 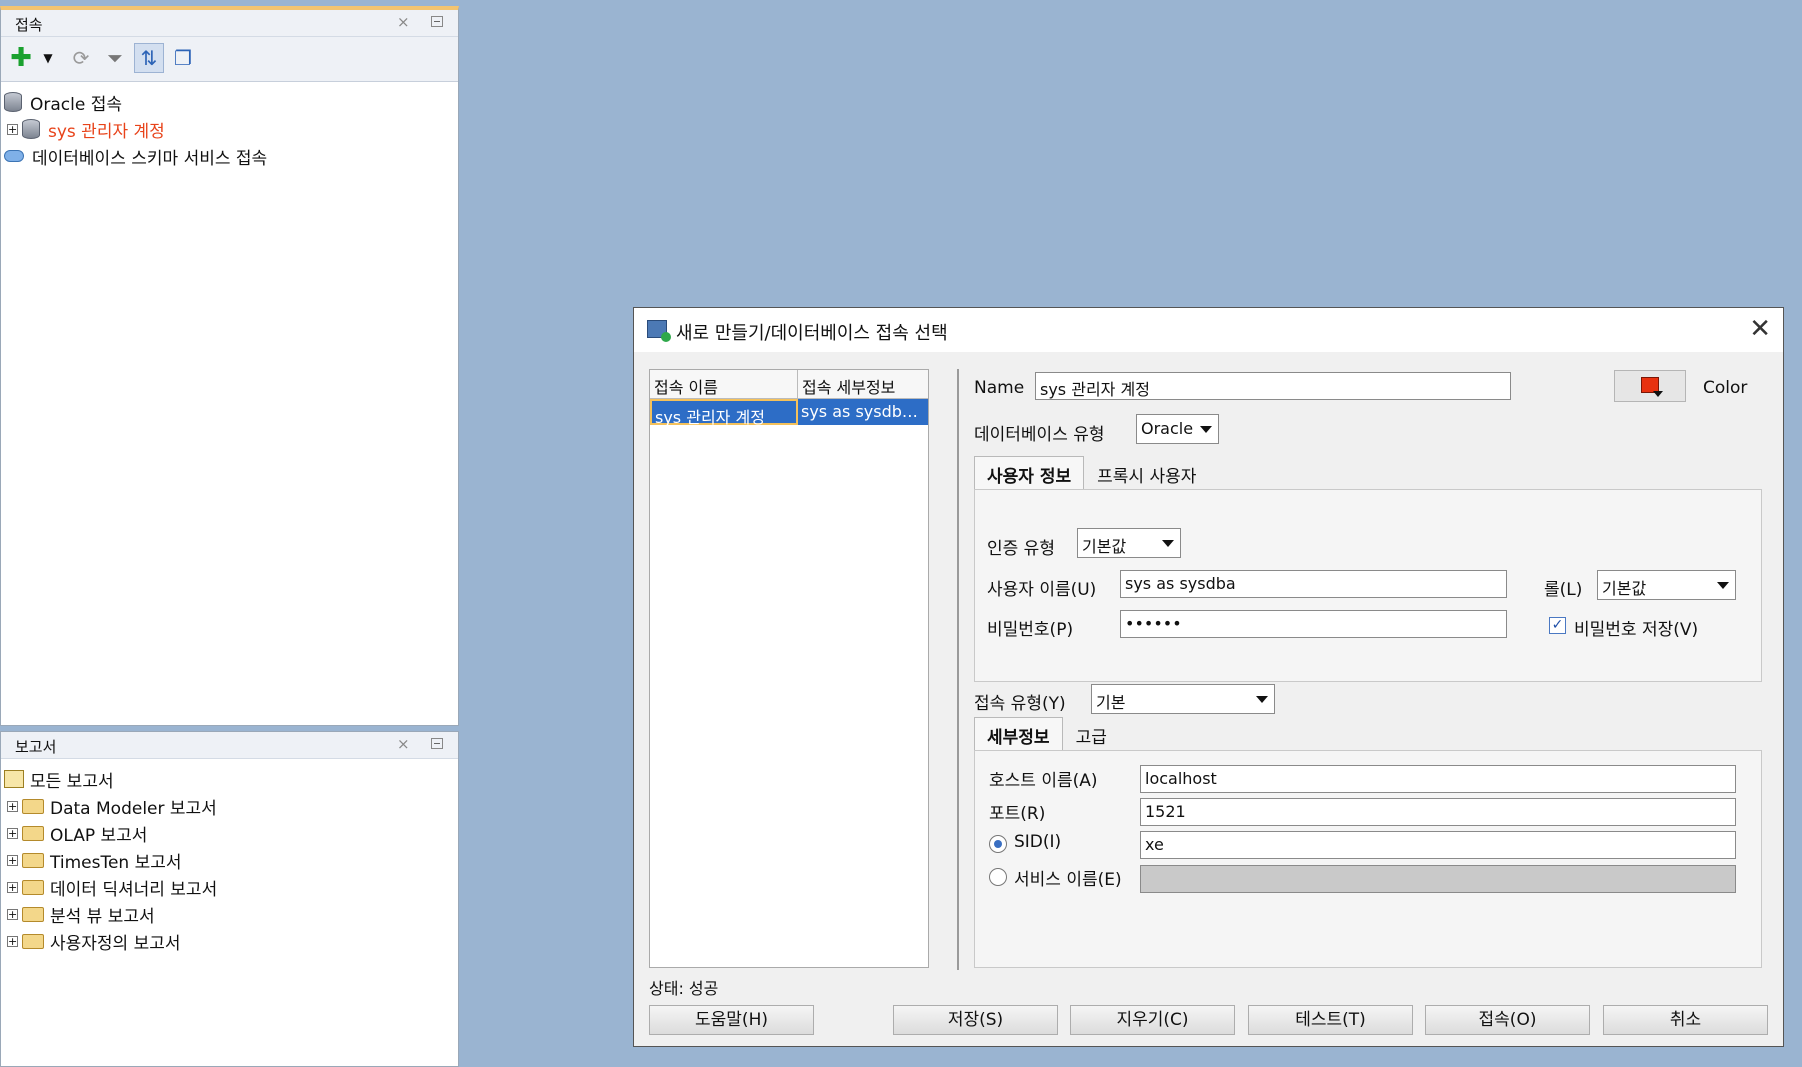 What do you see at coordinates (998, 877) in the screenshot?
I see `service-name-radio` at bounding box center [998, 877].